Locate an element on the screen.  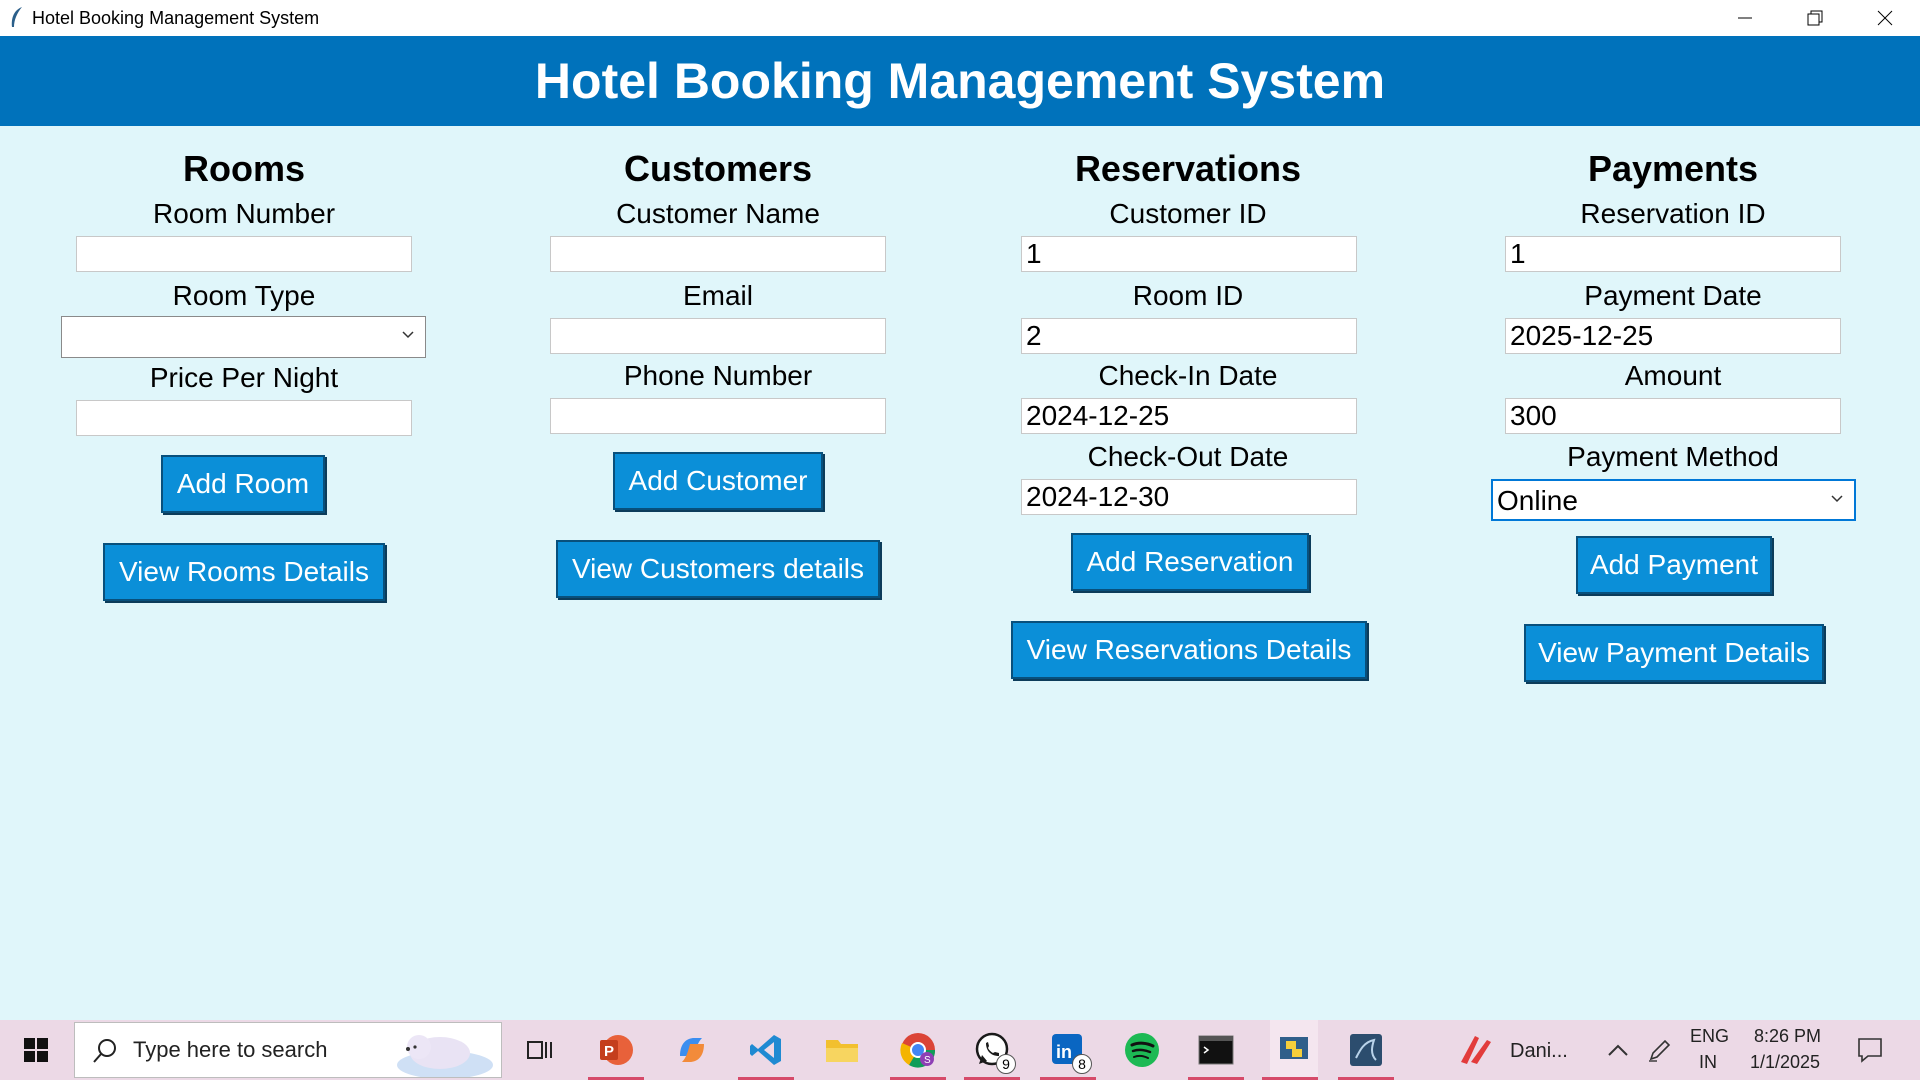
windows-icon is located at coordinates (36, 1050).